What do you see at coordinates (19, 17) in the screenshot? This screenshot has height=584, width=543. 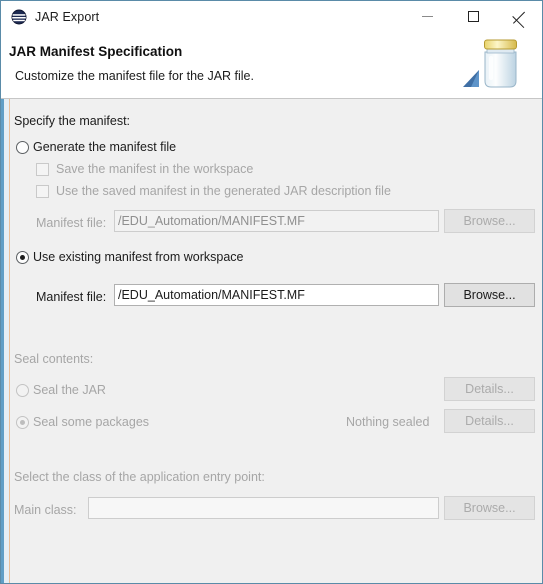 I see `jar-export-icon` at bounding box center [19, 17].